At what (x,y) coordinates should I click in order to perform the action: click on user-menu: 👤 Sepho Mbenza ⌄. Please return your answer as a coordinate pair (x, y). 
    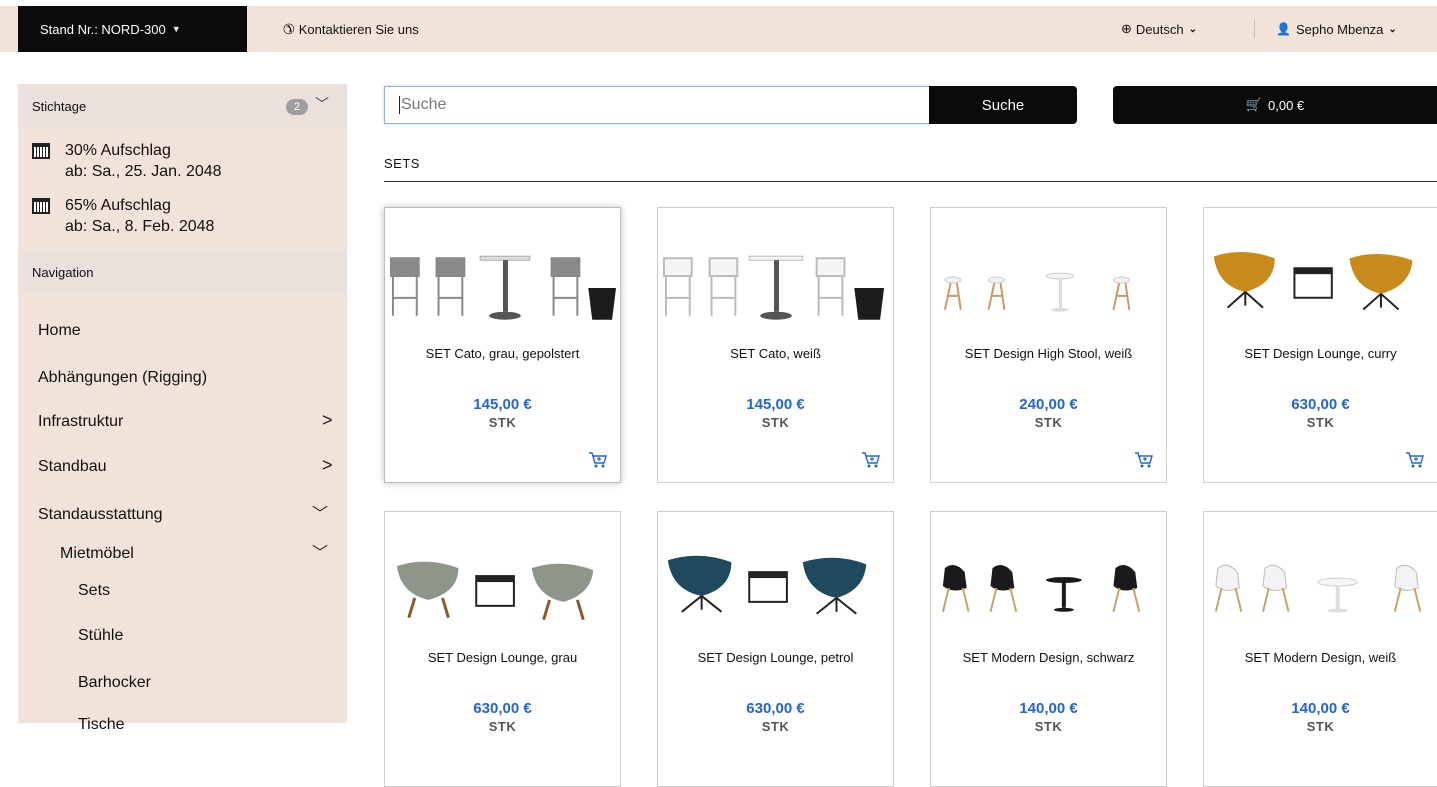
    Looking at the image, I should click on (1336, 29).